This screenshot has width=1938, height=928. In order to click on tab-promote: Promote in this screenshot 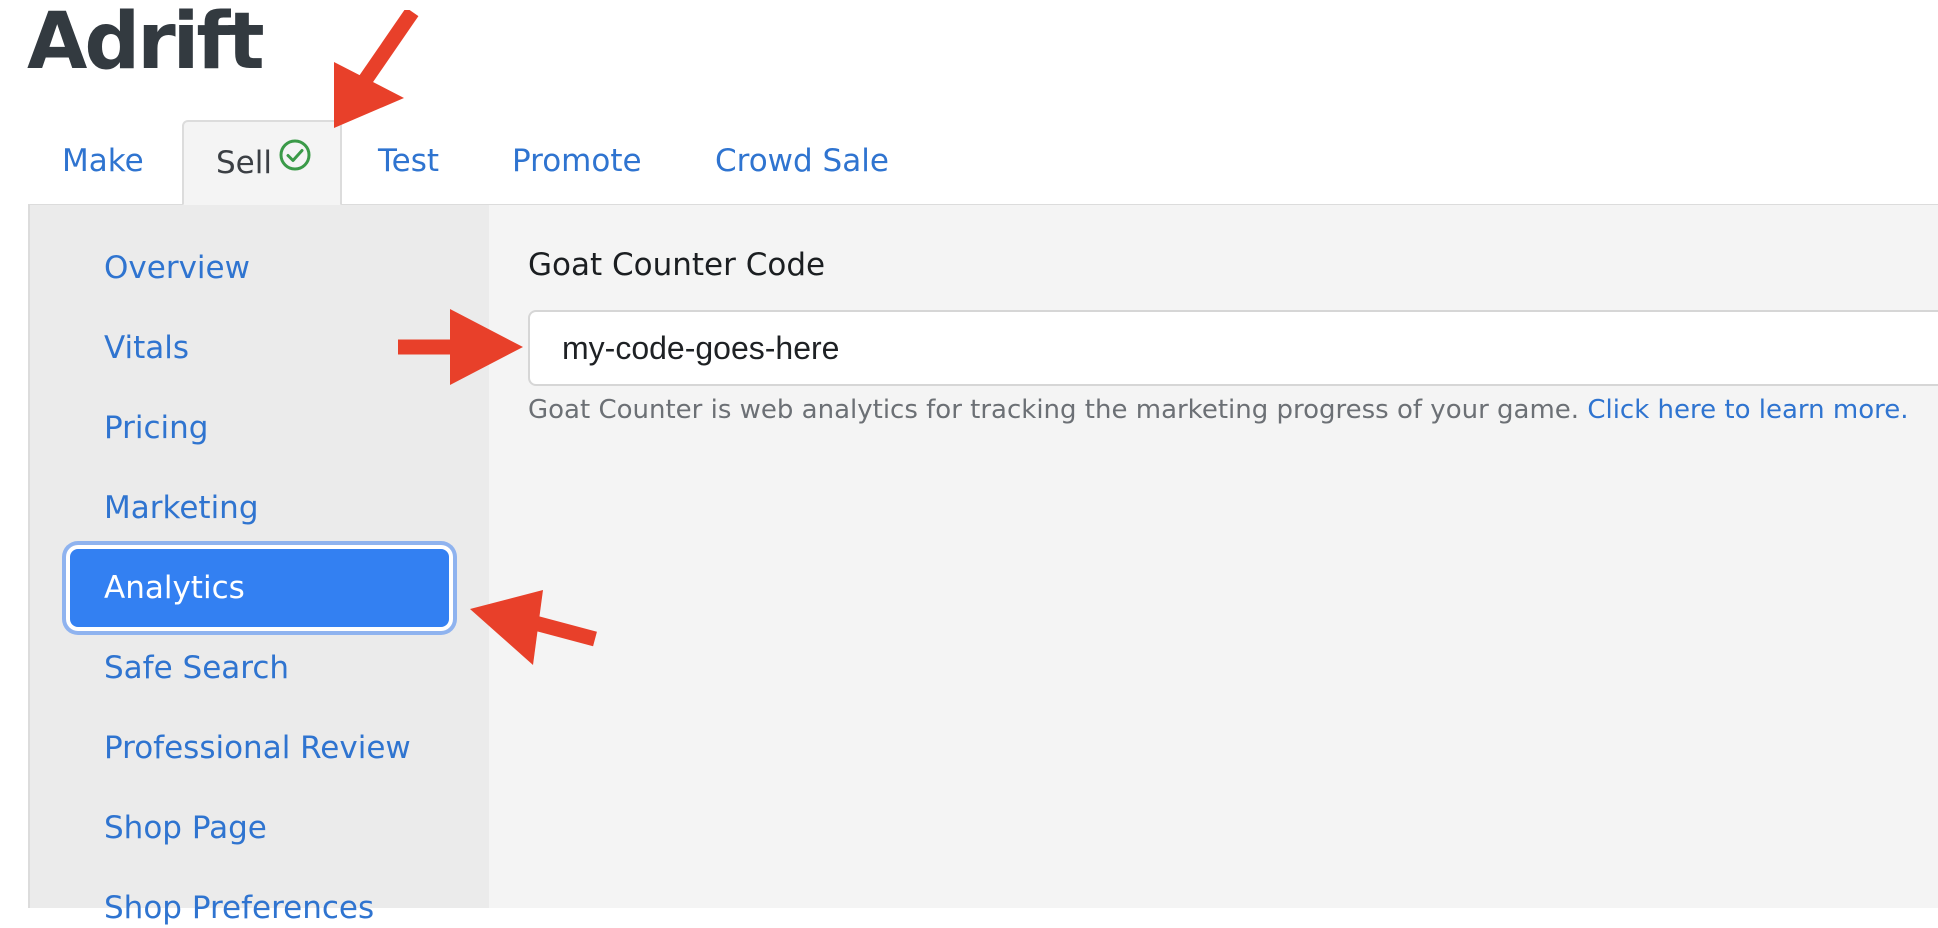, I will do `click(577, 162)`.